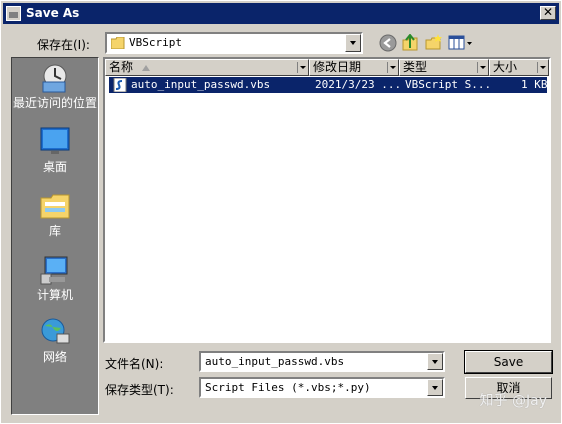 This screenshot has width=562, height=424. What do you see at coordinates (482, 67) in the screenshot?
I see `column-type-dropdown` at bounding box center [482, 67].